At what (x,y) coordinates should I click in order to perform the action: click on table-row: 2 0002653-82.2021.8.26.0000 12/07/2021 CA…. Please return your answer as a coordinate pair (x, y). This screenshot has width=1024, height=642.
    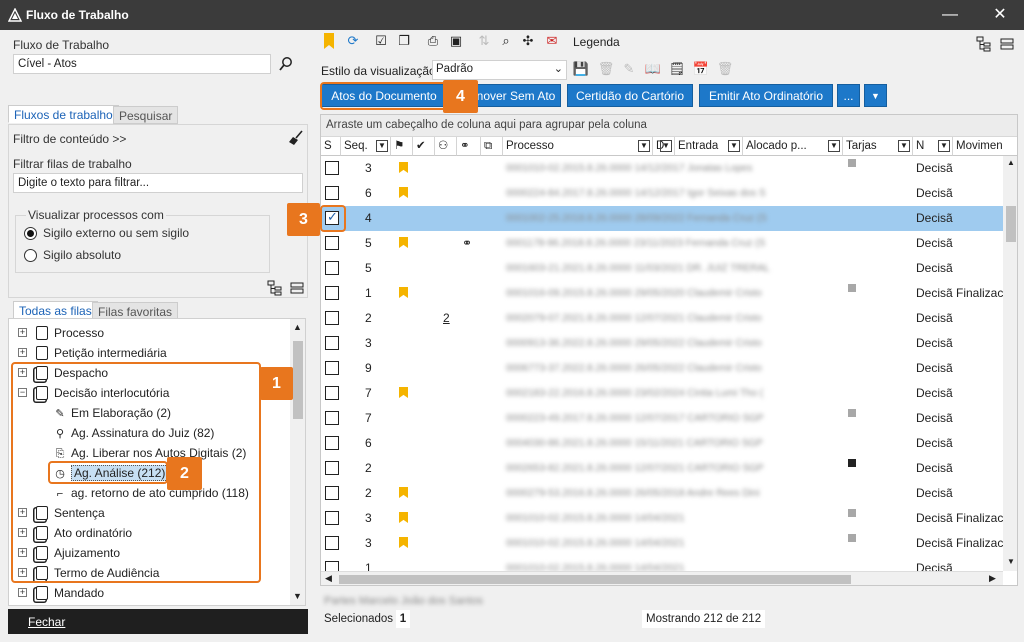
    Looking at the image, I should click on (662, 468).